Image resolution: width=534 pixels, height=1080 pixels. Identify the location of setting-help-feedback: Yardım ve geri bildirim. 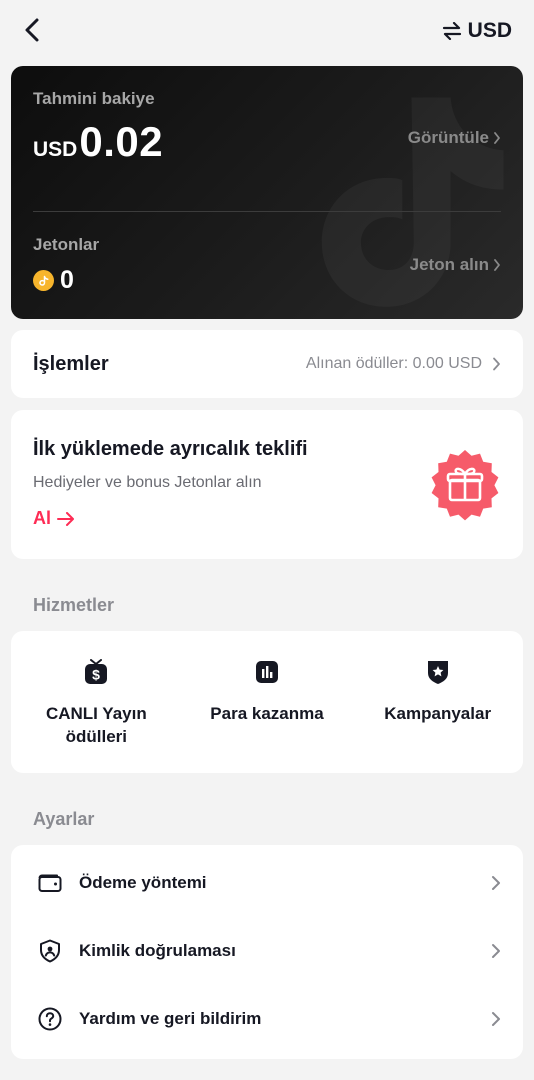
(267, 1019).